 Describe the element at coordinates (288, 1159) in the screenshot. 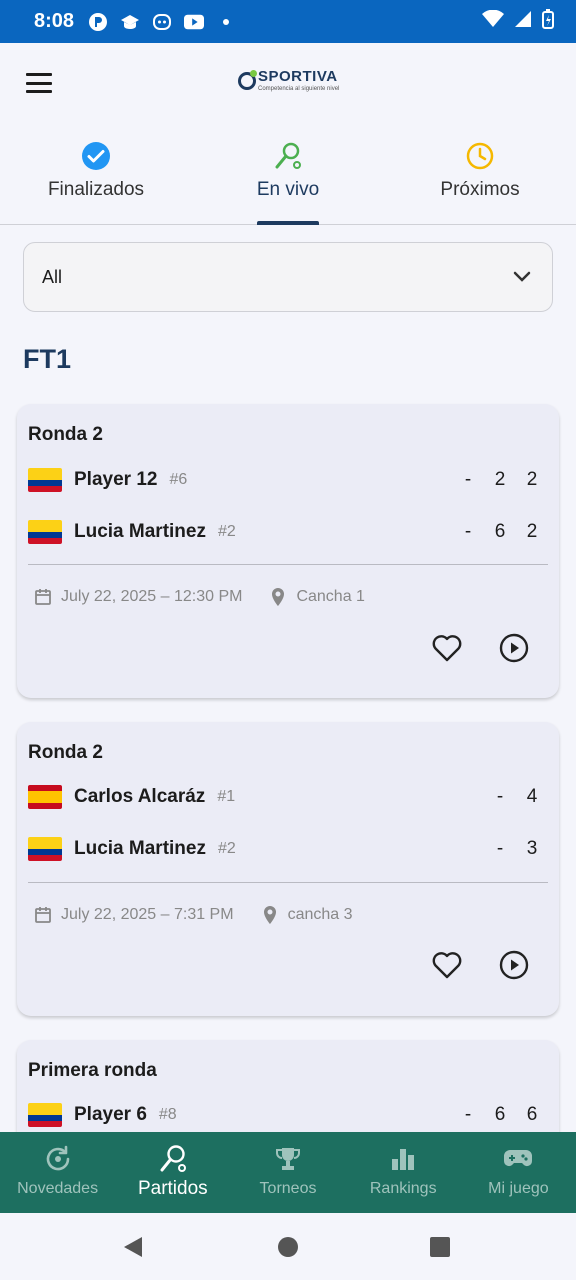

I see `trophy-icon` at that location.